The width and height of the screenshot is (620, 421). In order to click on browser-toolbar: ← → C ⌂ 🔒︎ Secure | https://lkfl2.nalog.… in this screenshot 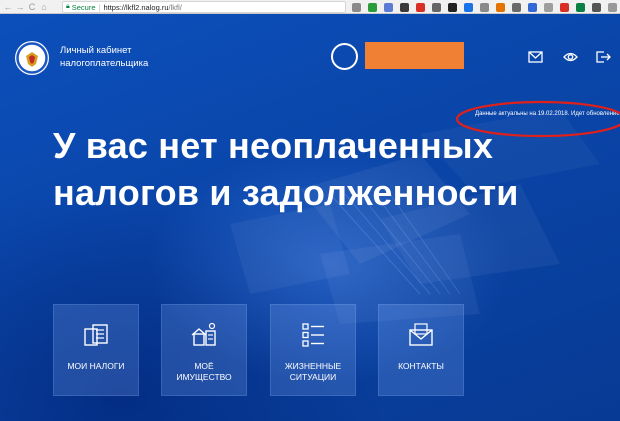, I will do `click(310, 7)`.